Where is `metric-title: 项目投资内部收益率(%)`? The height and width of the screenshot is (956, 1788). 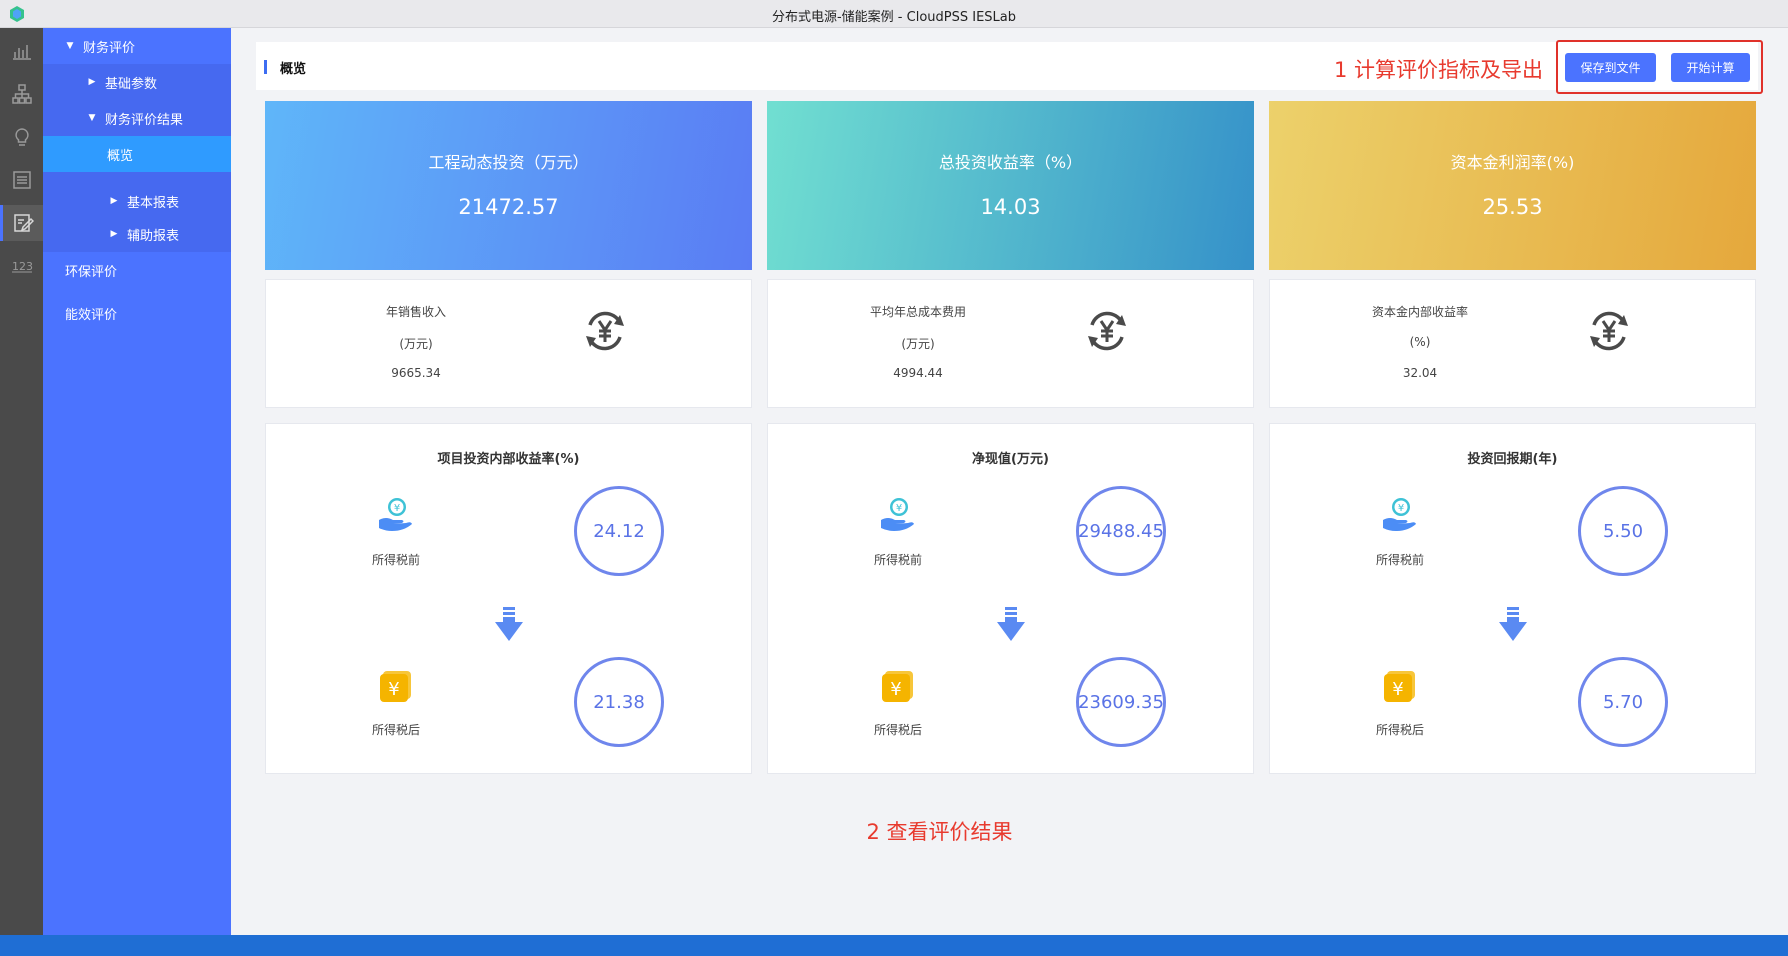
metric-title: 项目投资内部收益率(%) is located at coordinates (508, 459).